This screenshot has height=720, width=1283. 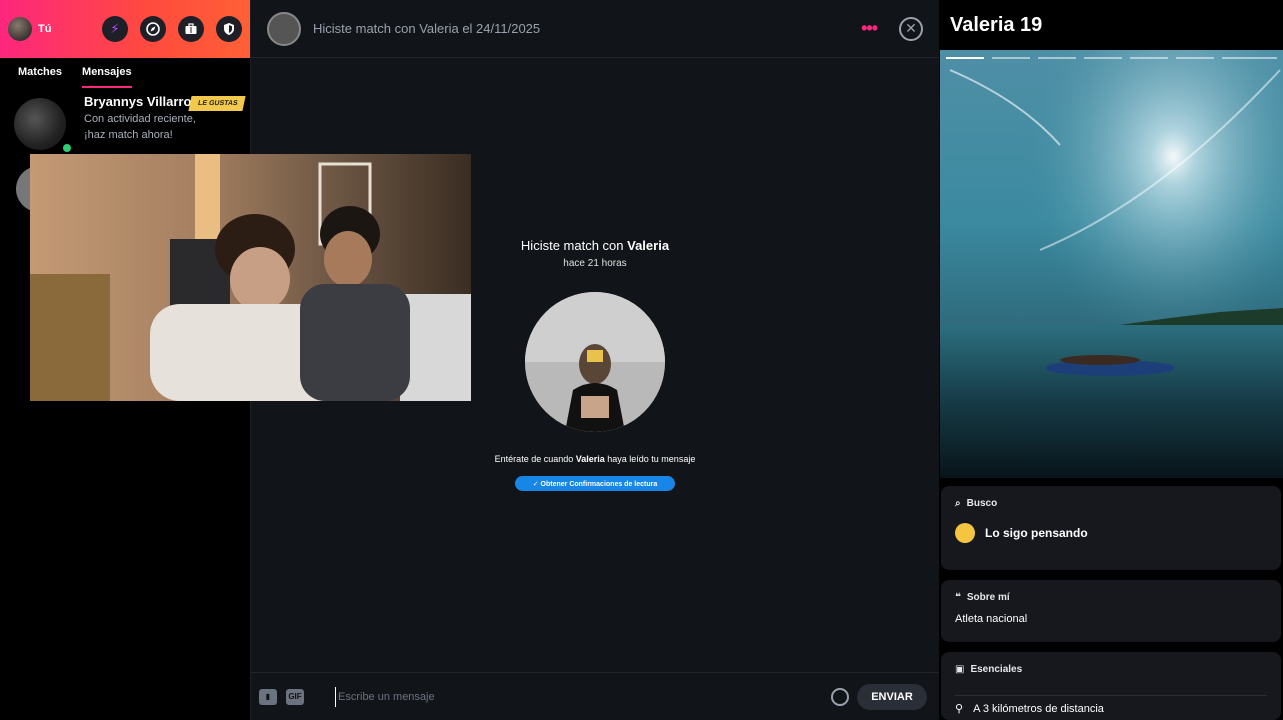 I want to click on quote-icon: ❝, so click(x=958, y=597).